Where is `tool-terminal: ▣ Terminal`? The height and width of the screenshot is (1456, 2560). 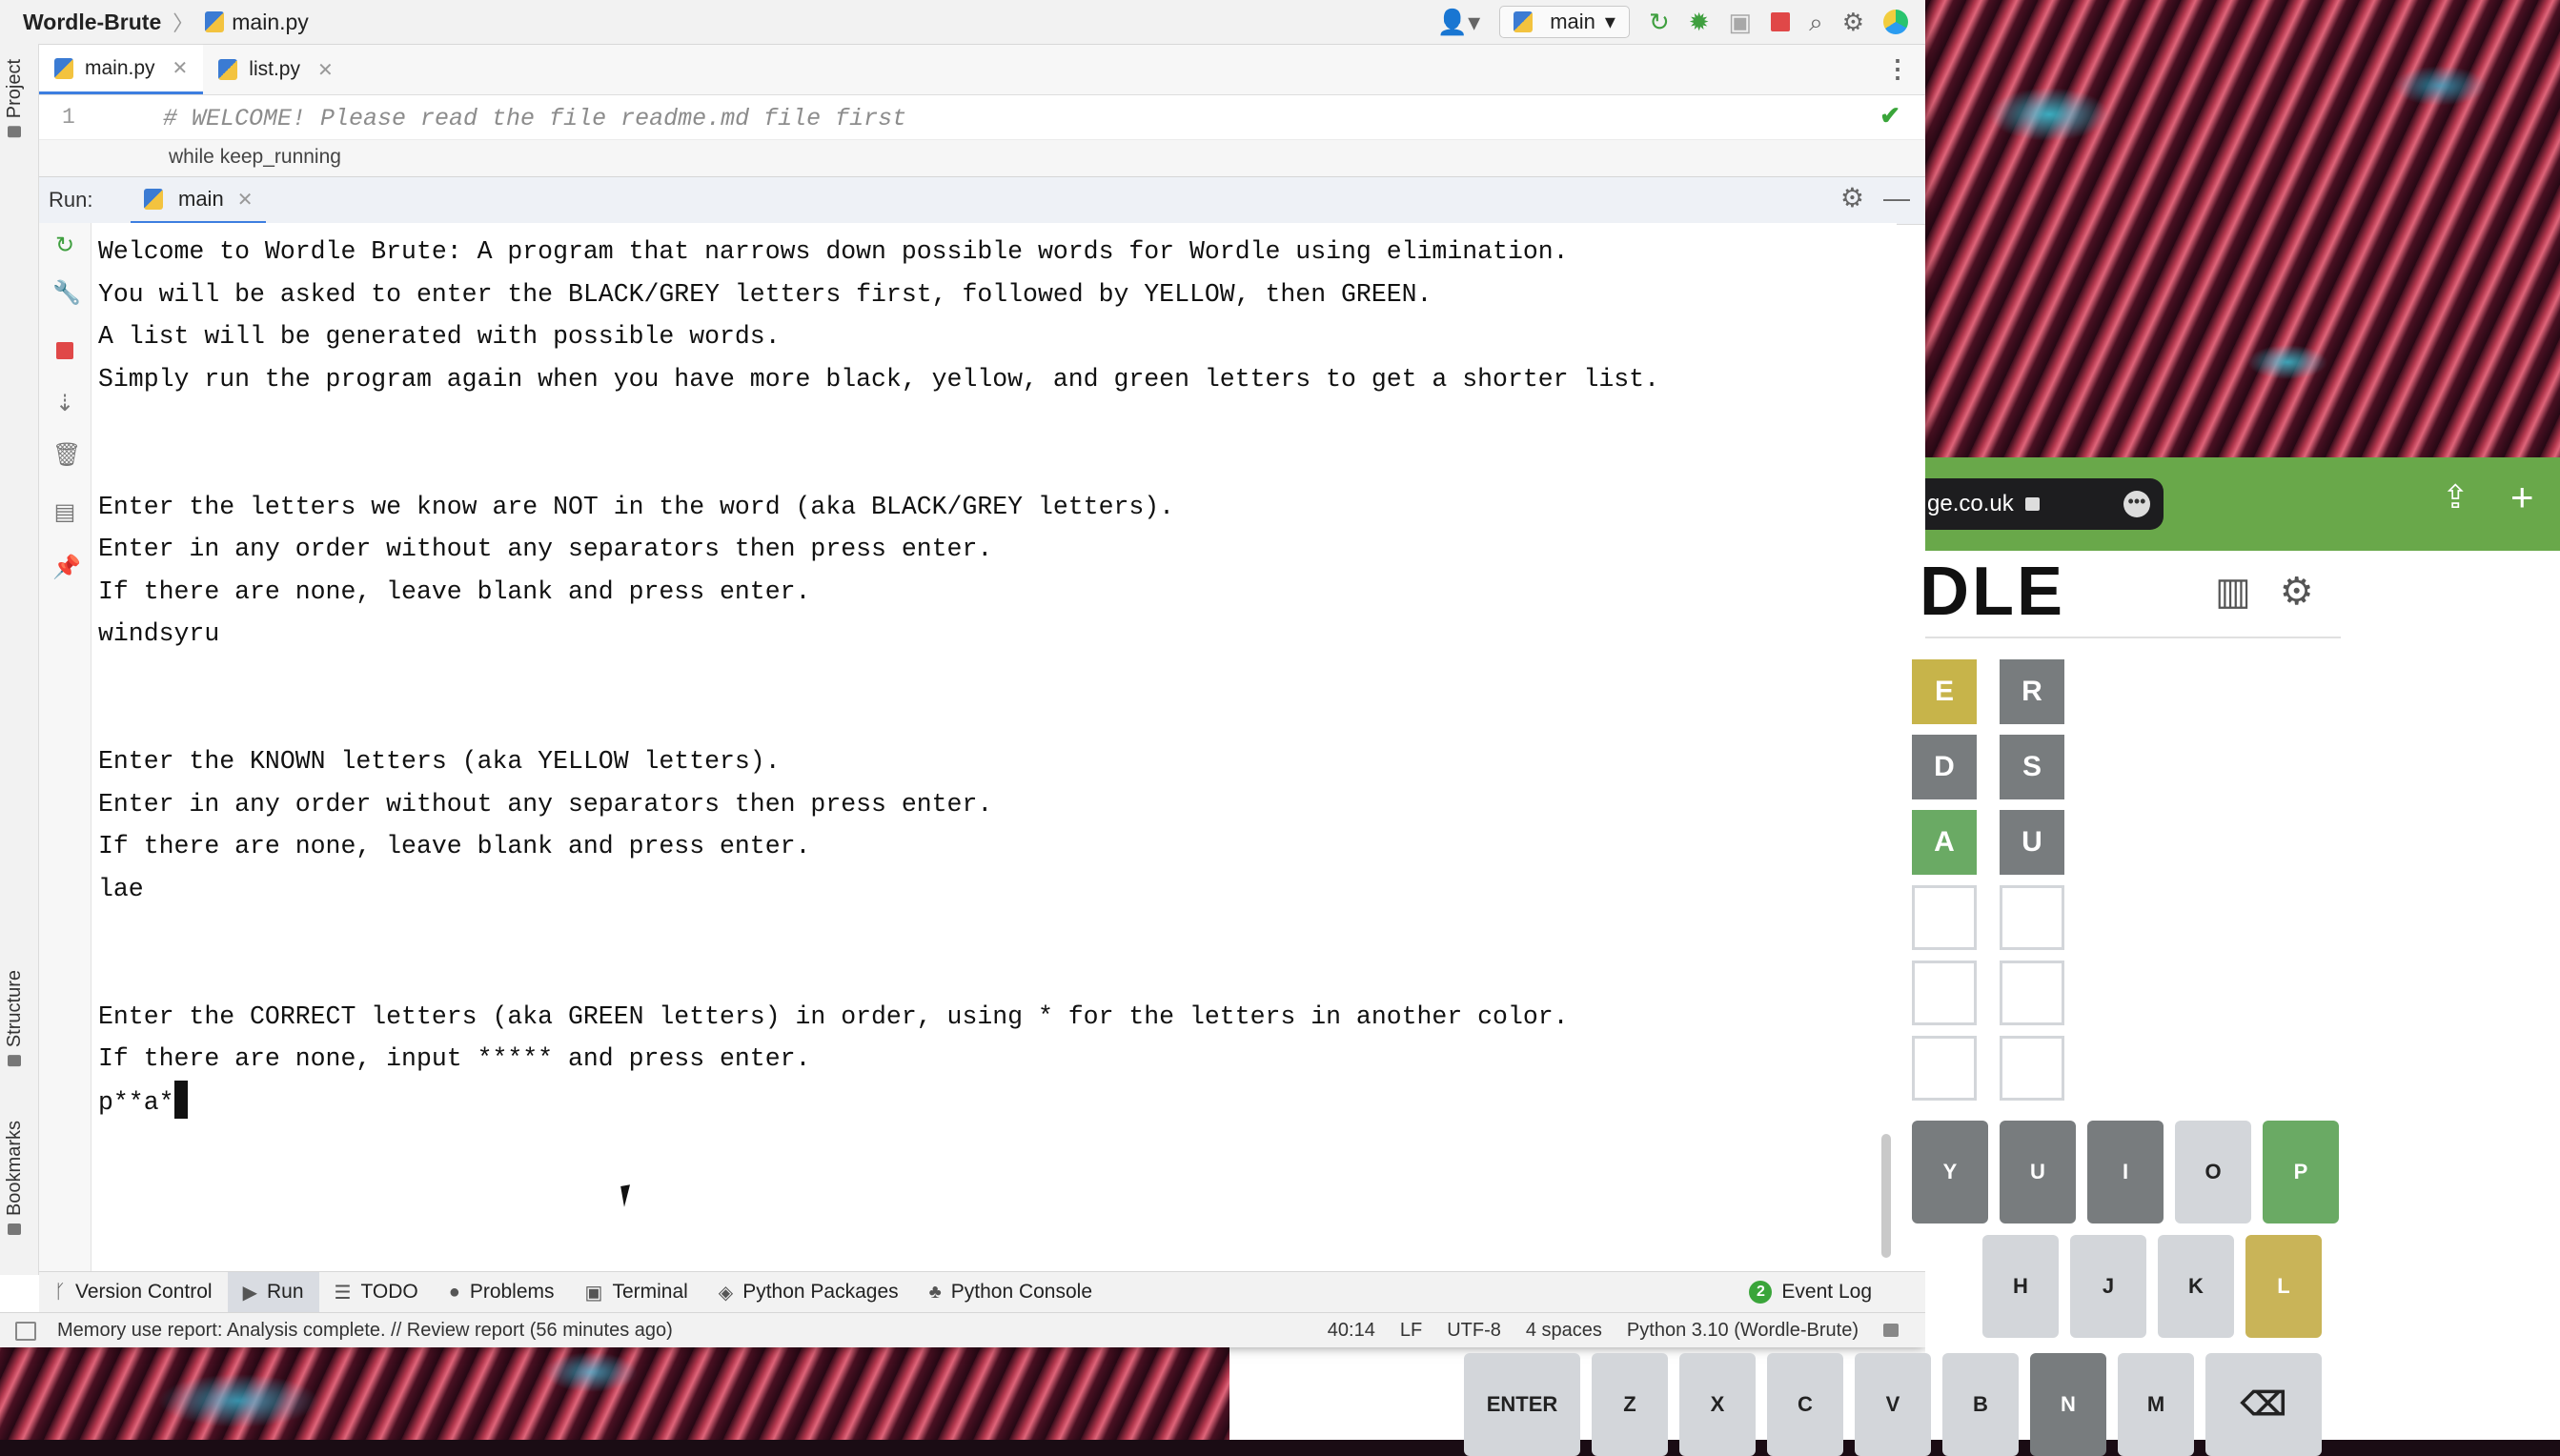 tool-terminal: ▣ Terminal is located at coordinates (637, 1292).